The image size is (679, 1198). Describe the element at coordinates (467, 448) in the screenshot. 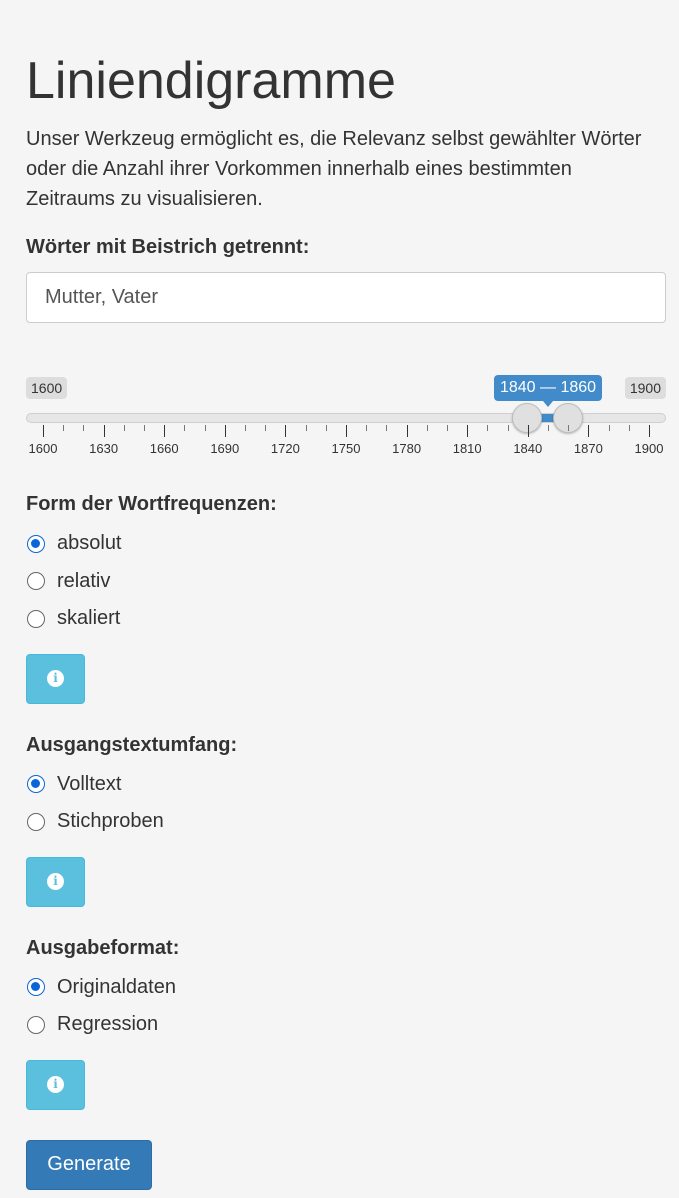

I see `slider-tick-label: 1810` at that location.